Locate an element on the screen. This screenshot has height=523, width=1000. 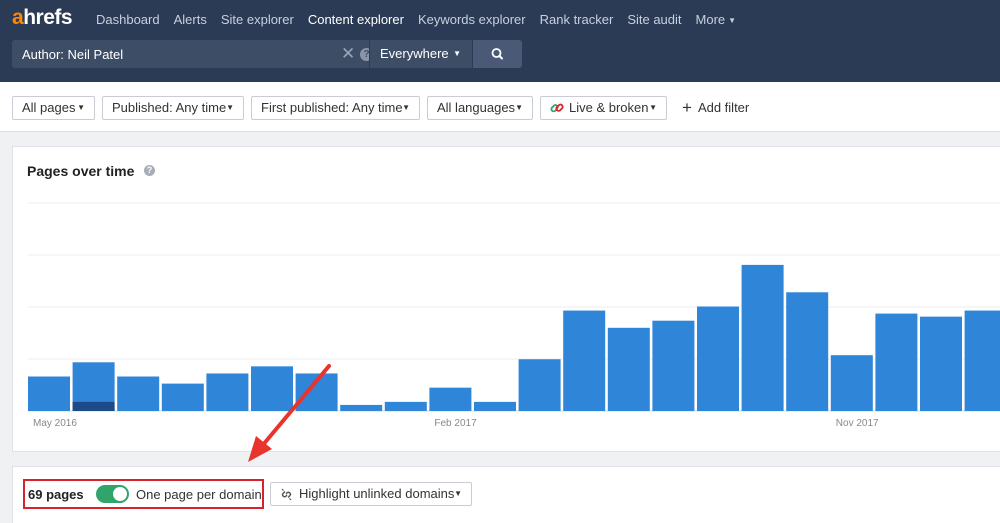
filter-languages: All languages ▼ is located at coordinates (480, 108).